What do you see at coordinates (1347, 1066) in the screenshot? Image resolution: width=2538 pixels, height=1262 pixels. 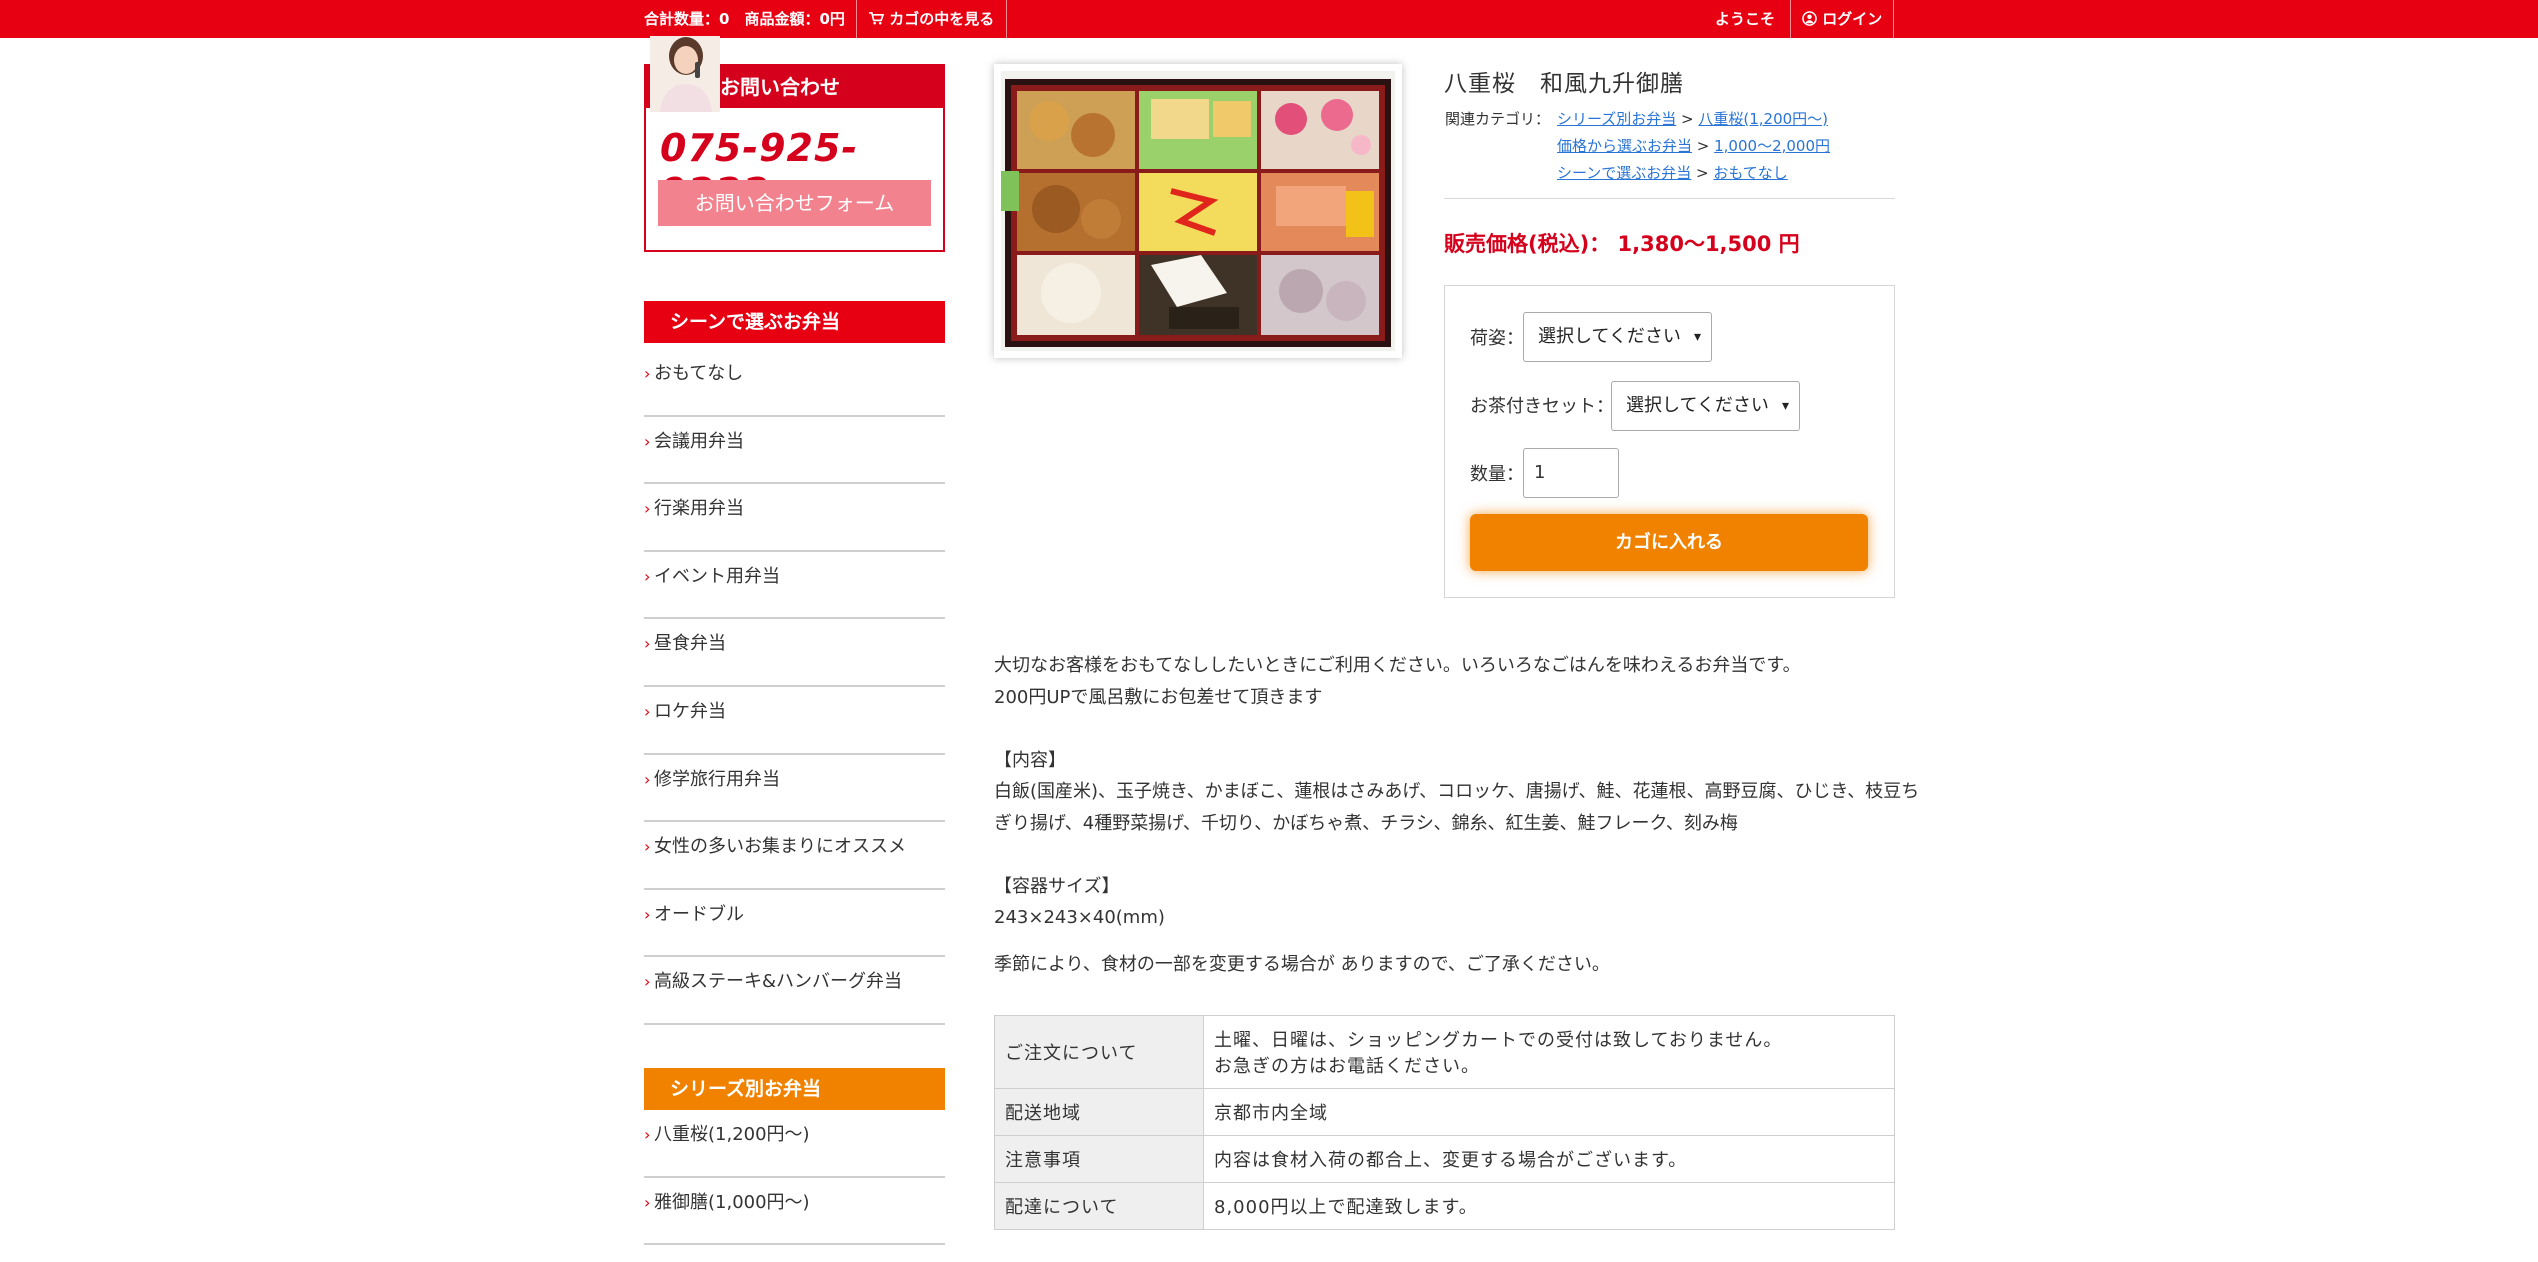 I see `table-cell-line: お急ぎの方はお電話ください。` at bounding box center [1347, 1066].